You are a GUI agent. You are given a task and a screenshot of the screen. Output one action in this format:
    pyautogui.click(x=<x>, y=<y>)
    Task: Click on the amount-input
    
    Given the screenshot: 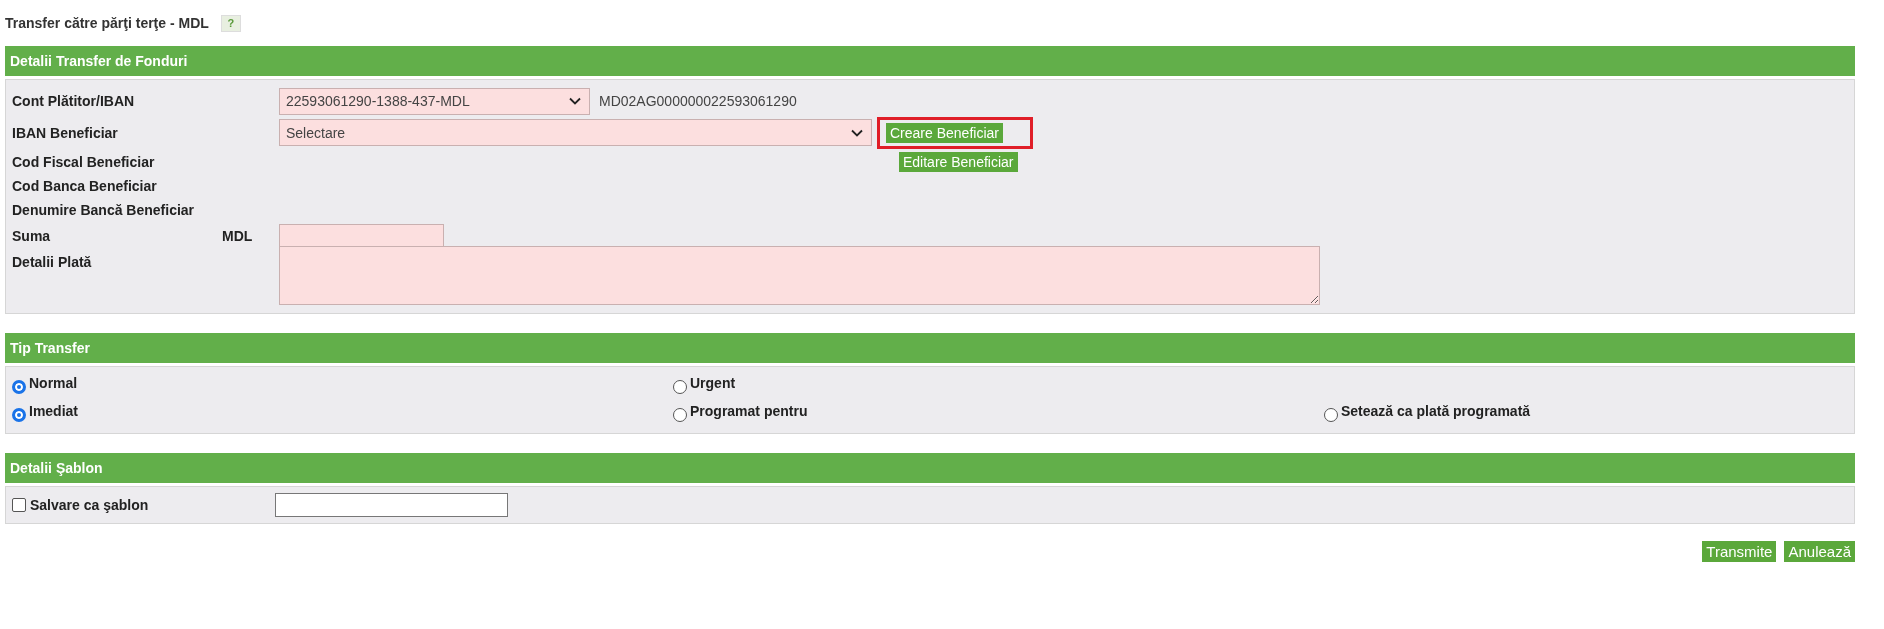 What is the action you would take?
    pyautogui.click(x=361, y=236)
    